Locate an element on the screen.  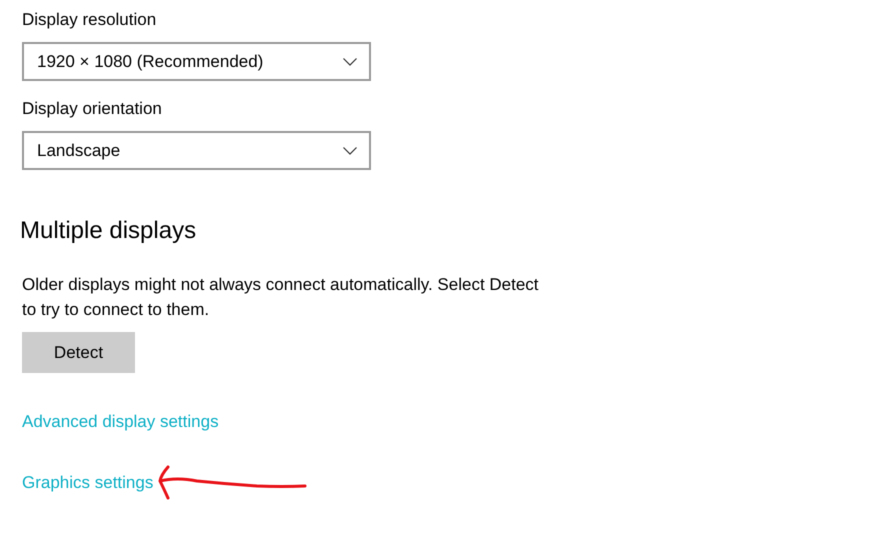
dropdown: Landscape is located at coordinates (196, 150).